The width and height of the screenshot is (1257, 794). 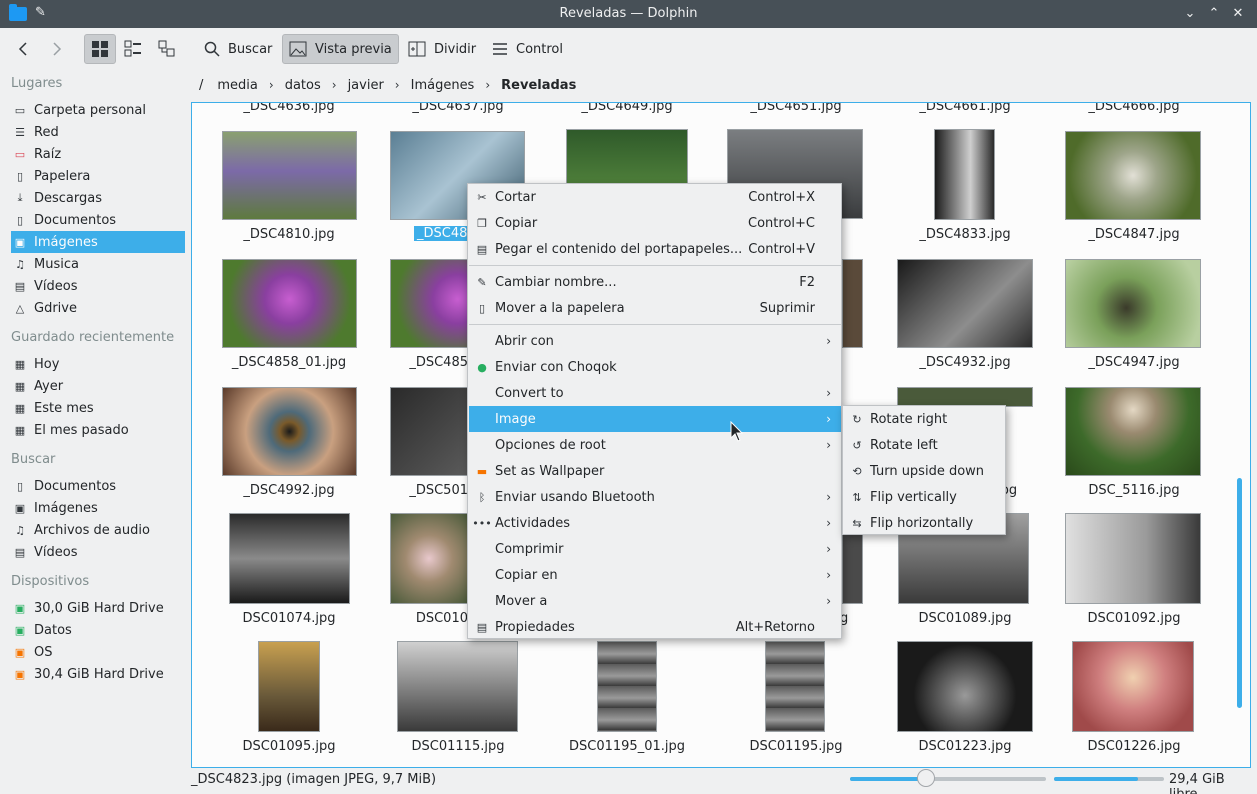 What do you see at coordinates (167, 49) in the screenshot?
I see `details-view-button` at bounding box center [167, 49].